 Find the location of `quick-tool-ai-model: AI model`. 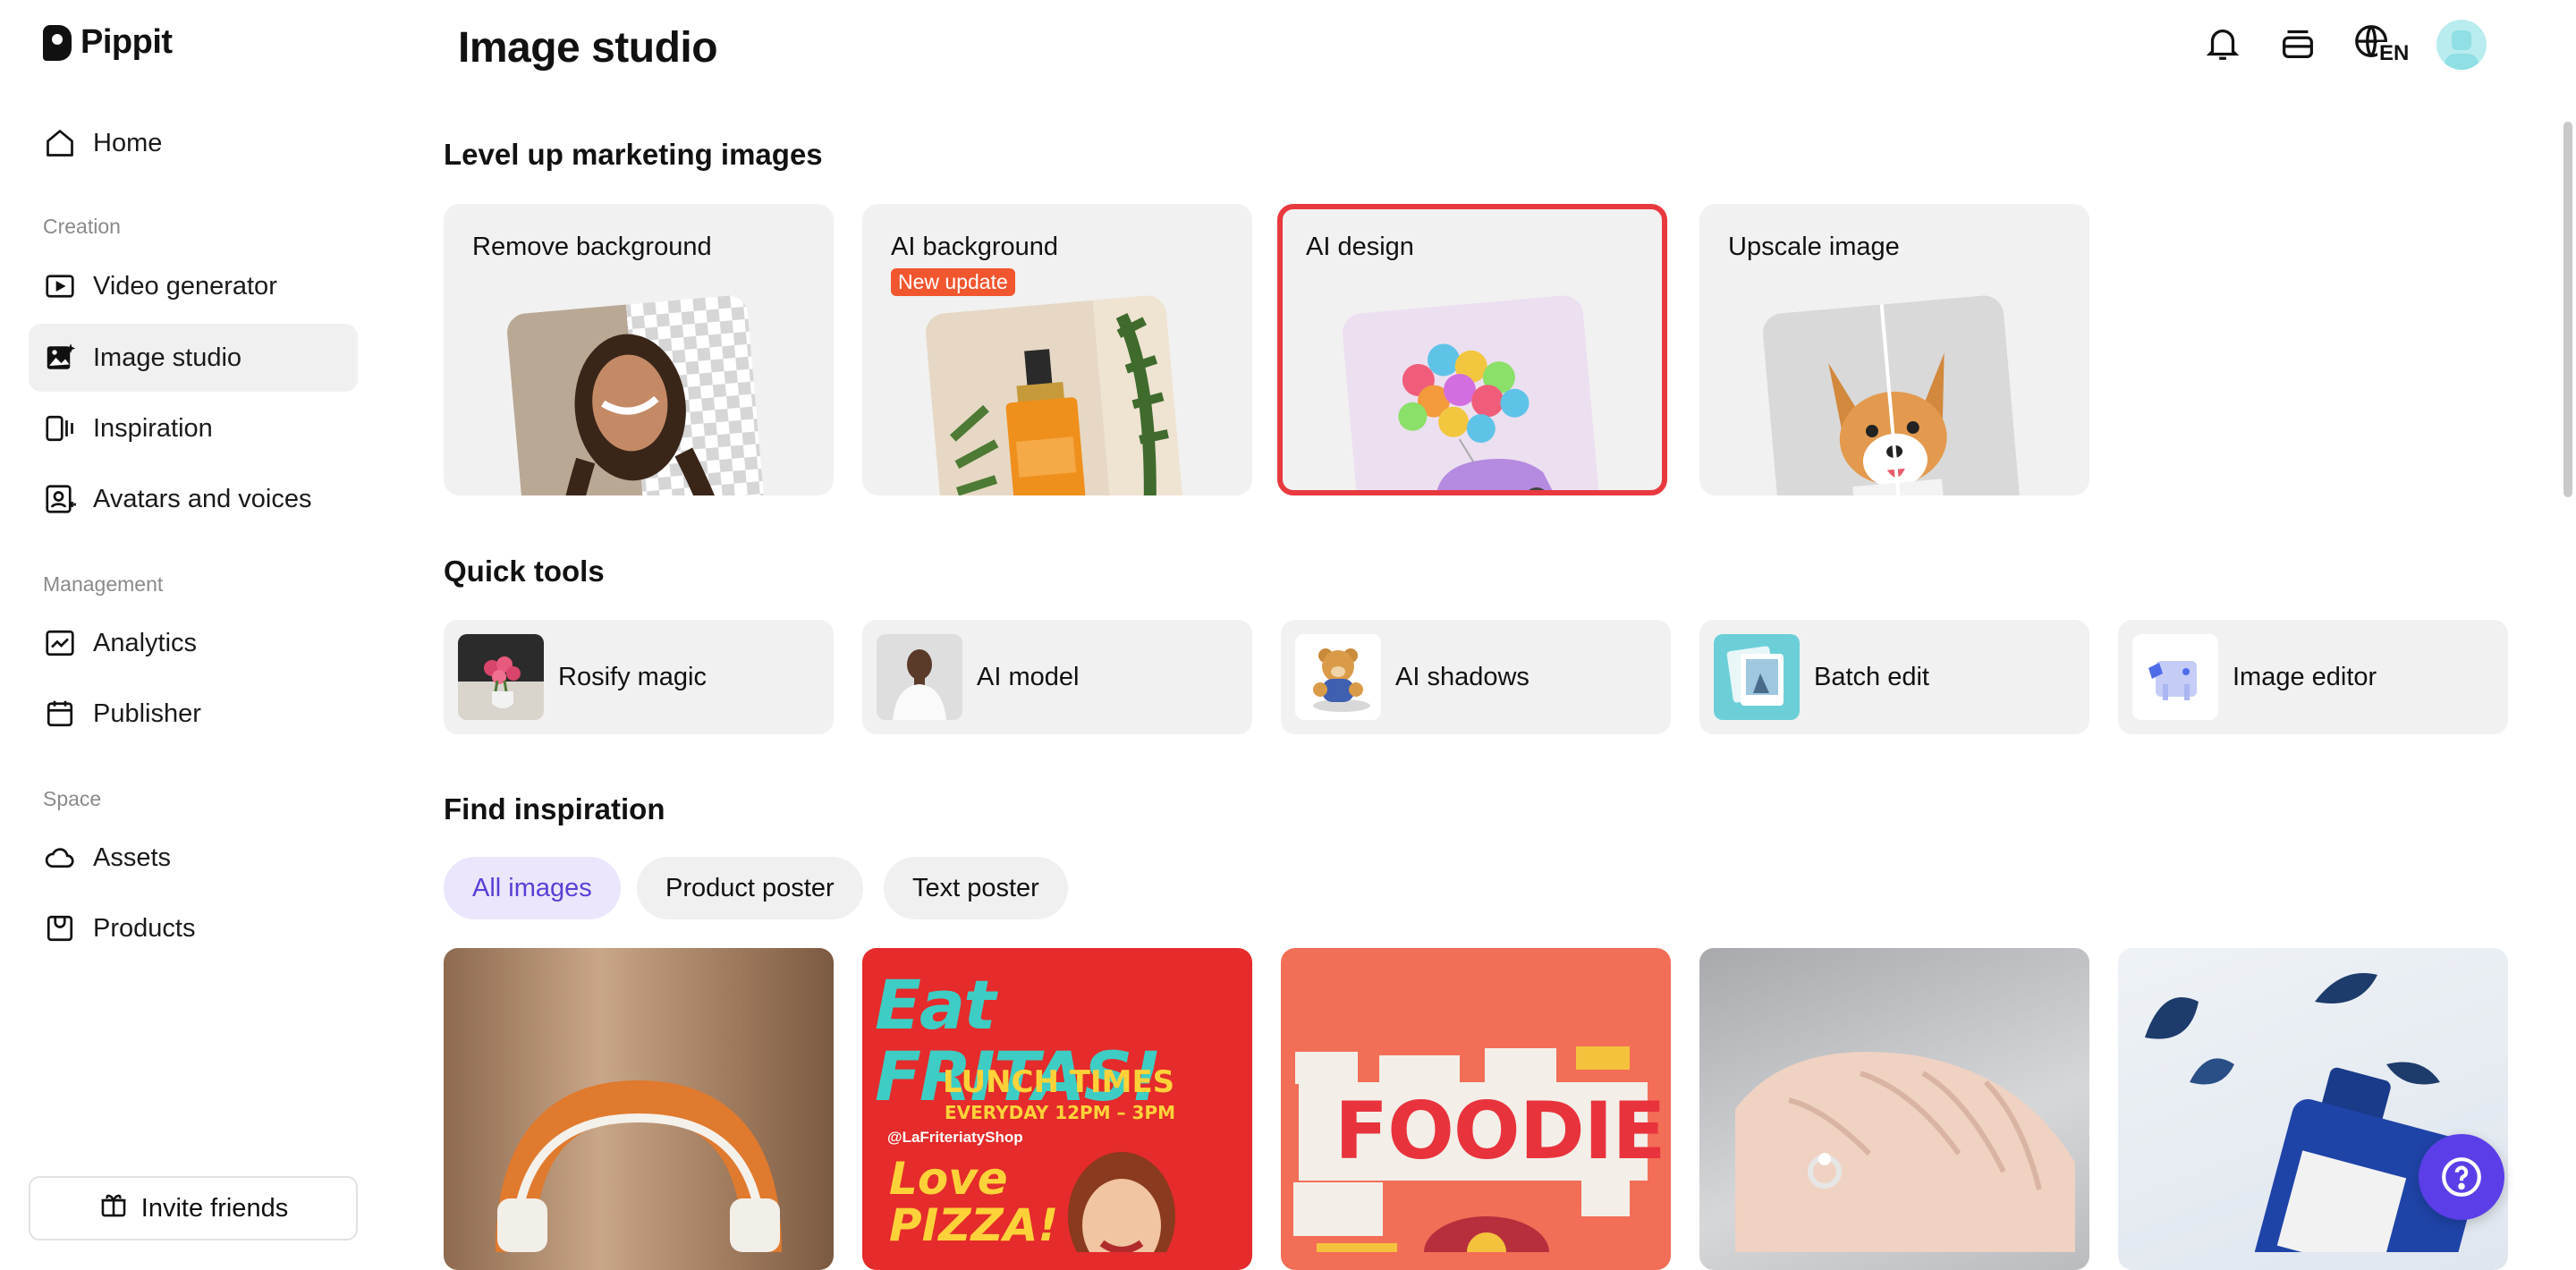

quick-tool-ai-model: AI model is located at coordinates (1057, 677).